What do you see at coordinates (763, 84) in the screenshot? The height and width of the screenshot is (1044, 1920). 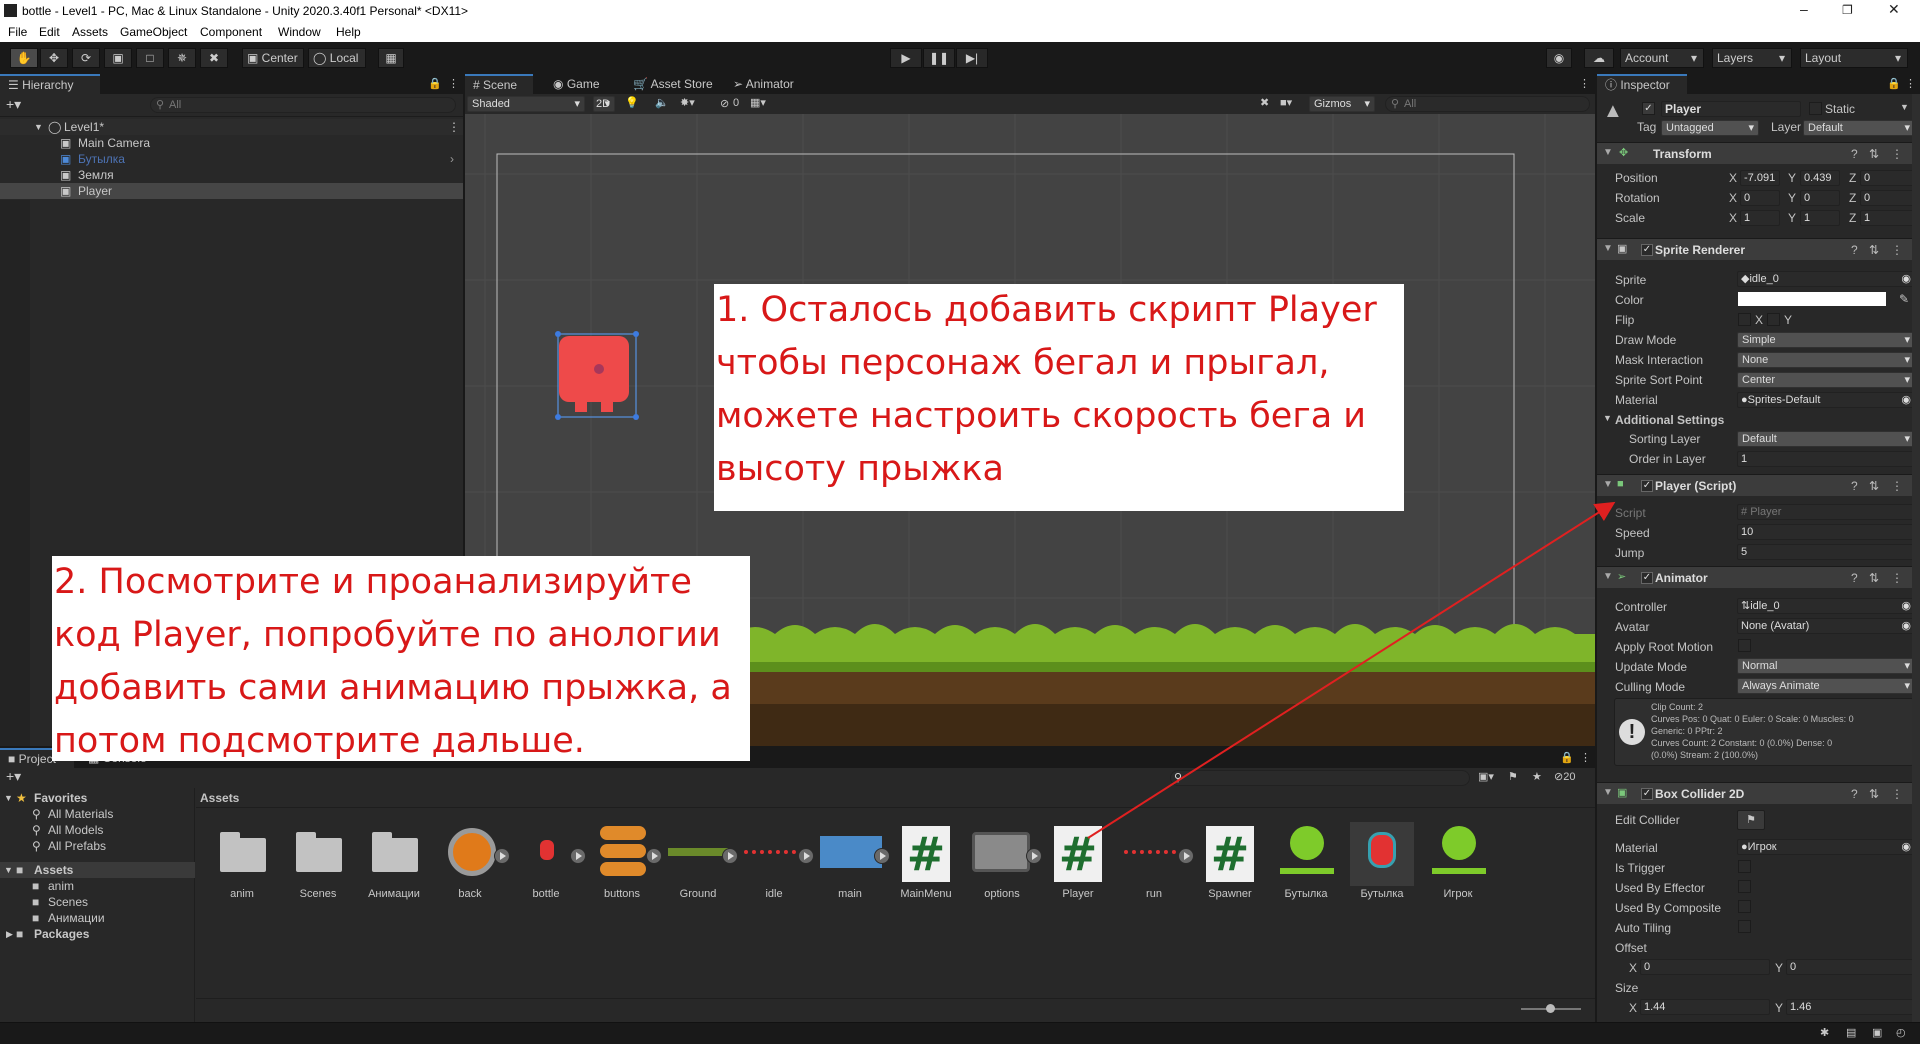 I see `tab-animator: ➢ Animator` at bounding box center [763, 84].